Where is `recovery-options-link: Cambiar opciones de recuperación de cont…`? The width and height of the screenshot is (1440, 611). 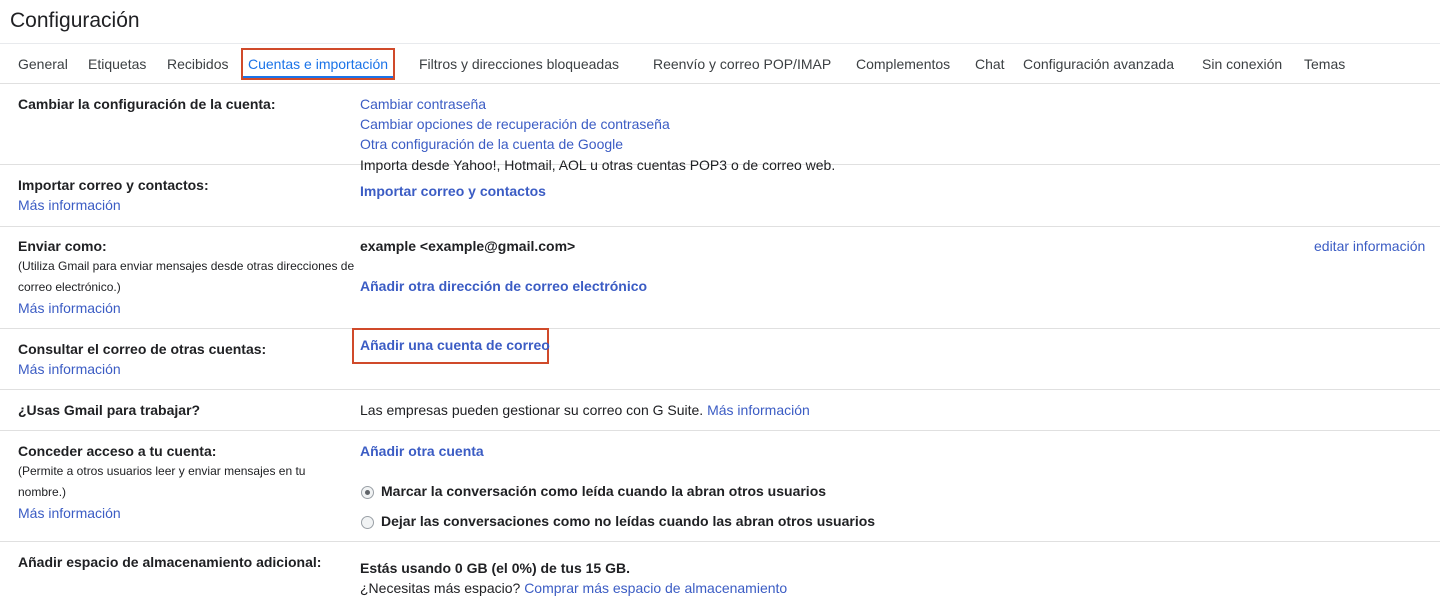
recovery-options-link: Cambiar opciones de recuperación de cont… is located at coordinates (515, 124).